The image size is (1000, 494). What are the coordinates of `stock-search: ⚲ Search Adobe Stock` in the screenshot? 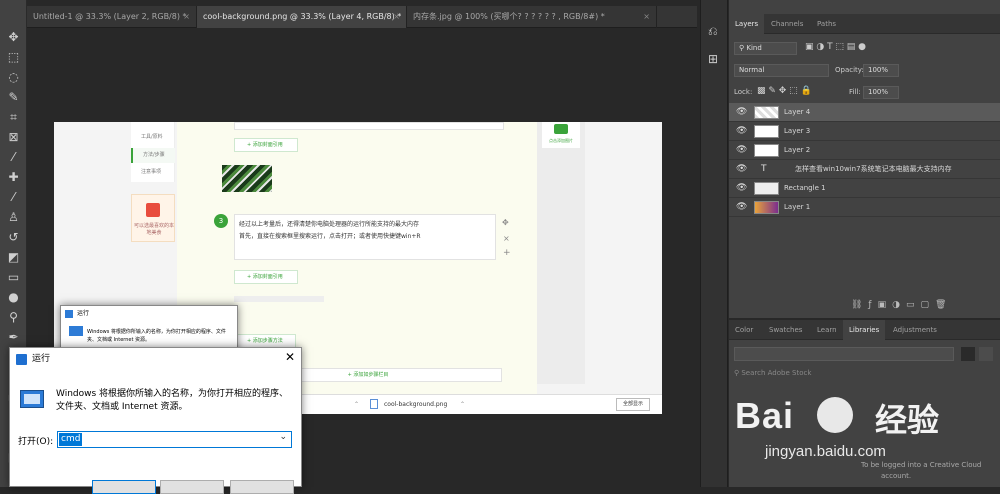 It's located at (772, 373).